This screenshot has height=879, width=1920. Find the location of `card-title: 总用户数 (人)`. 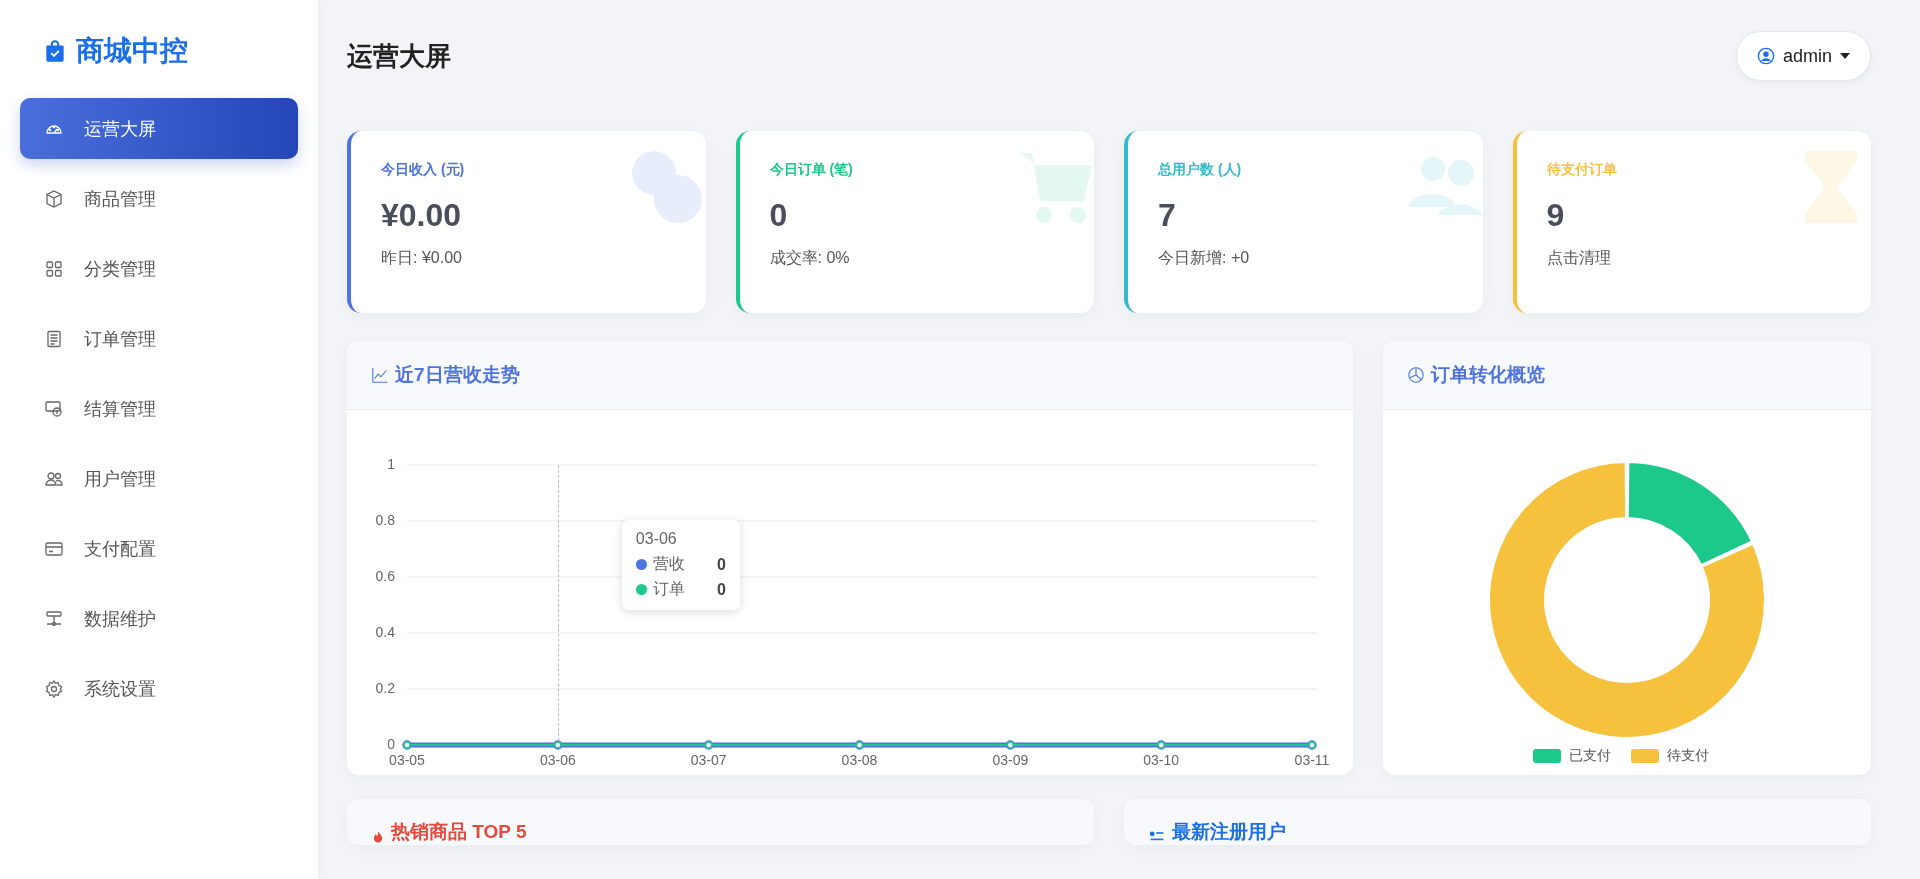

card-title: 总用户数 (人) is located at coordinates (1200, 170).